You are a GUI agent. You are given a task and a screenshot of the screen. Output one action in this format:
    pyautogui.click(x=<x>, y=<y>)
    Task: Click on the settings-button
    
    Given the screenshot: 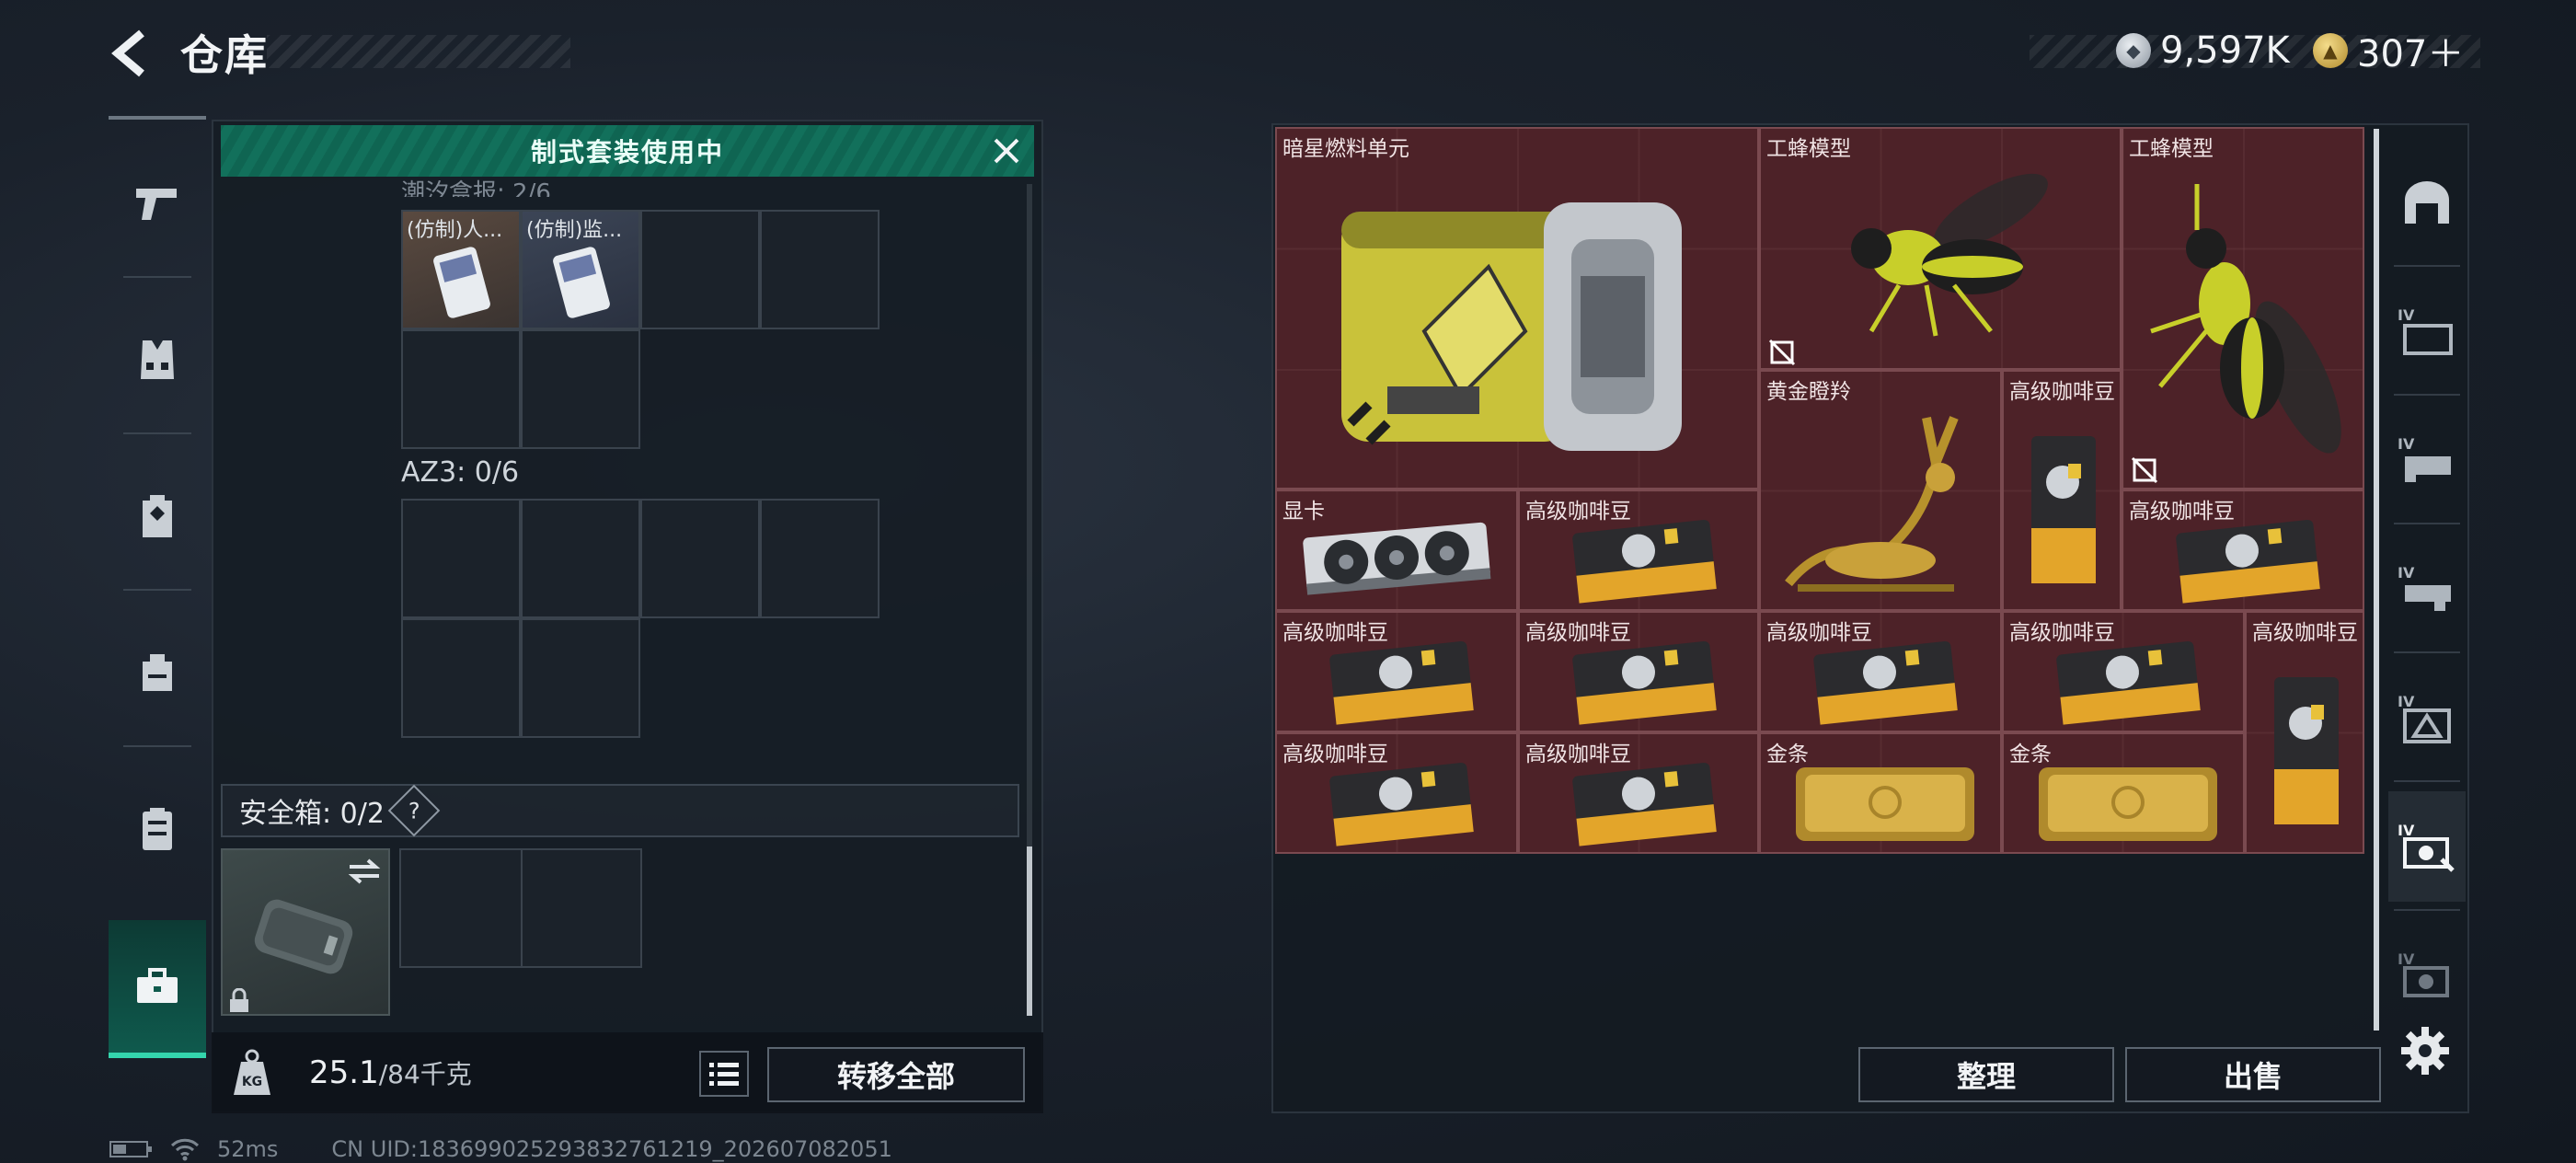 What is the action you would take?
    pyautogui.click(x=2425, y=1050)
    